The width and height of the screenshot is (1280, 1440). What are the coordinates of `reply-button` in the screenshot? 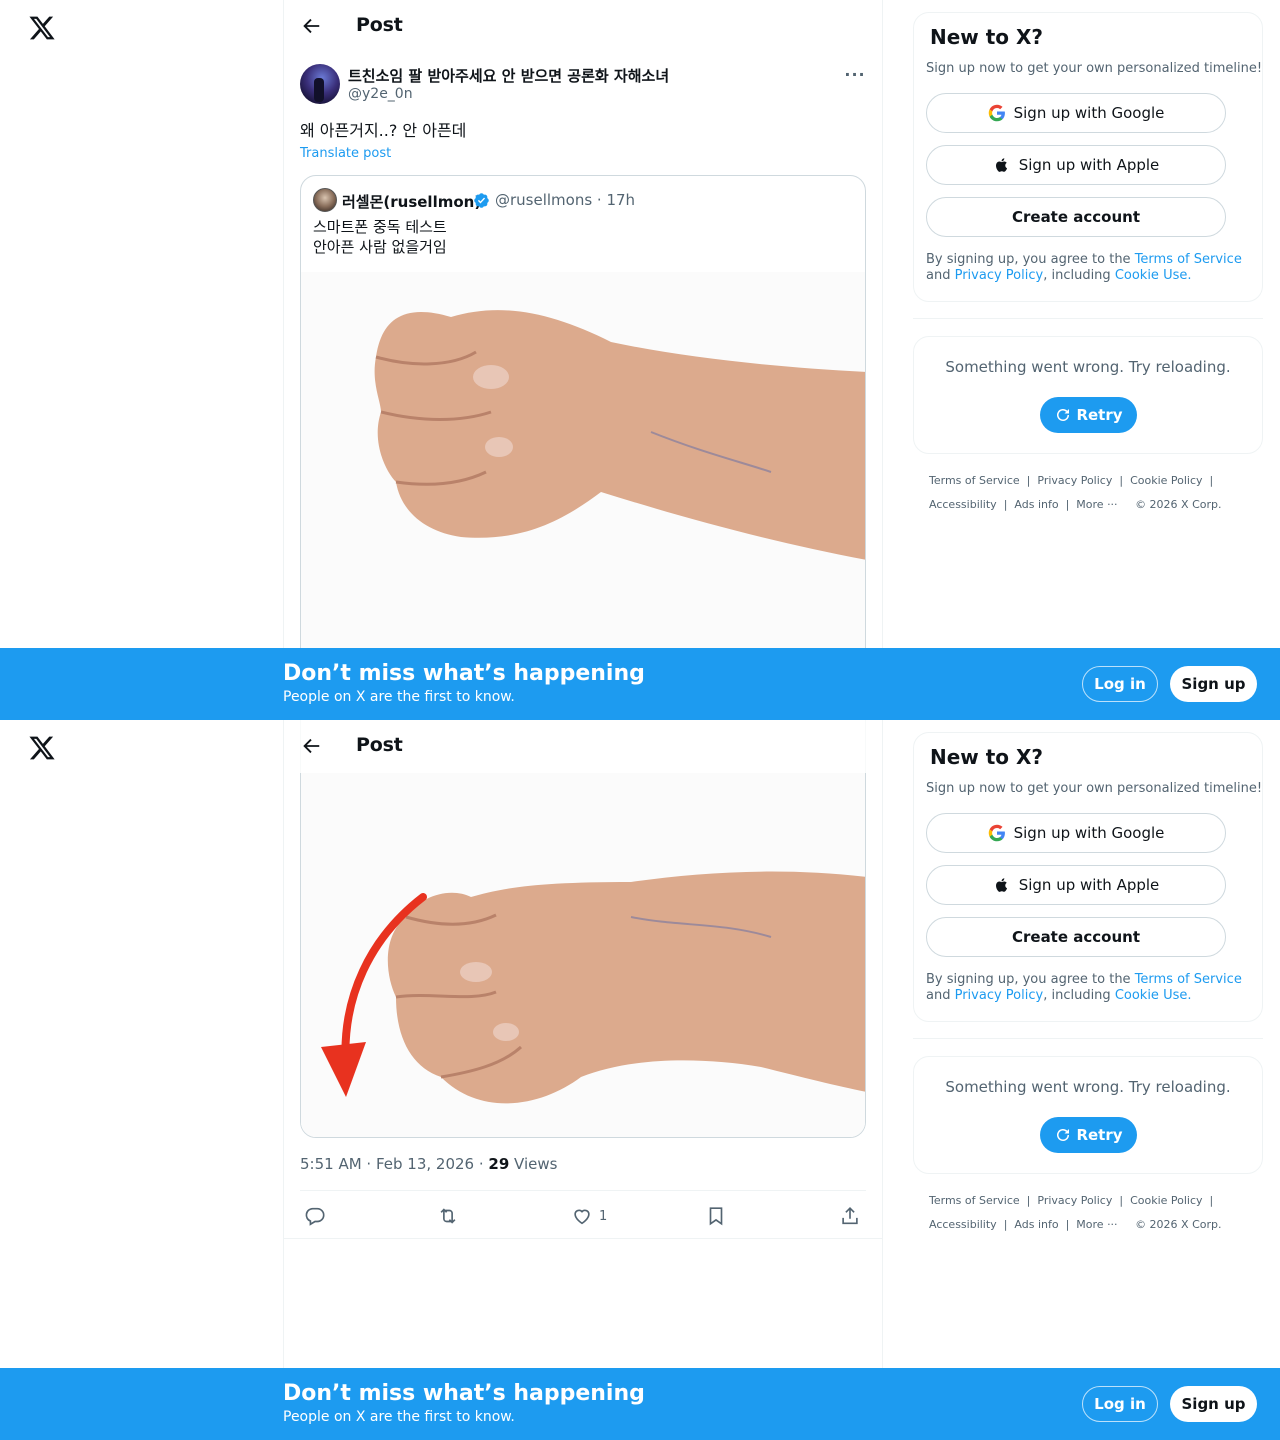 It's located at (315, 1216).